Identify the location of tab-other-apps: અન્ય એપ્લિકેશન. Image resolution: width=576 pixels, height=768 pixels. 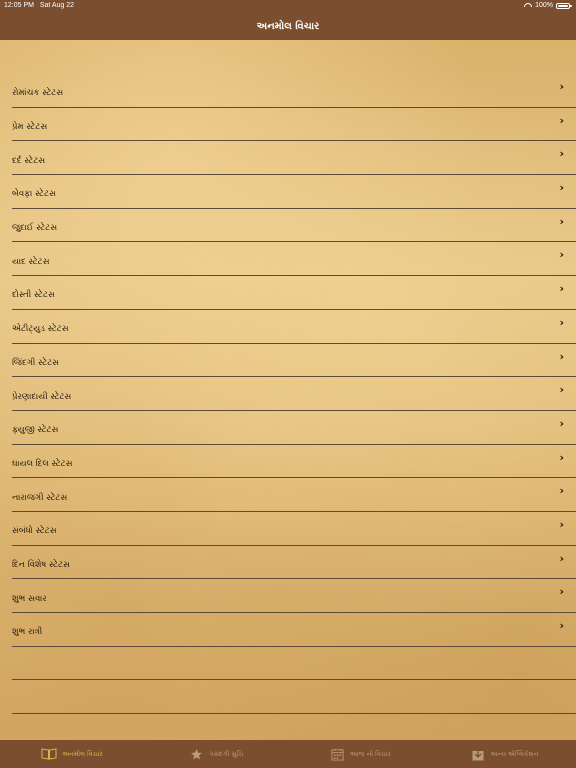
(504, 754).